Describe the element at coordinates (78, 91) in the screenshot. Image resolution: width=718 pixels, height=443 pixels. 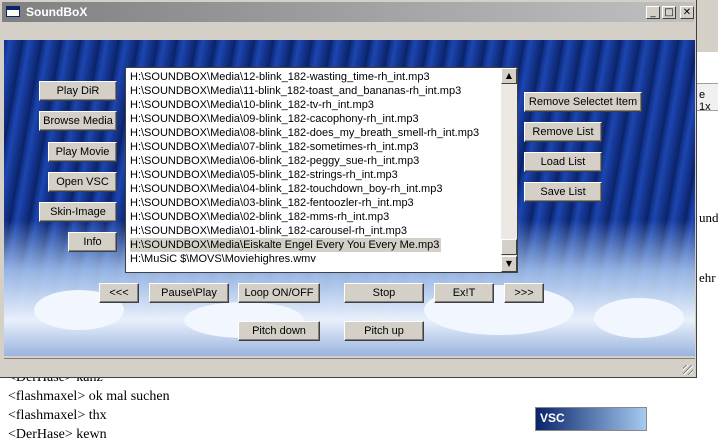
I see `play-dir-button: Play DiR` at that location.